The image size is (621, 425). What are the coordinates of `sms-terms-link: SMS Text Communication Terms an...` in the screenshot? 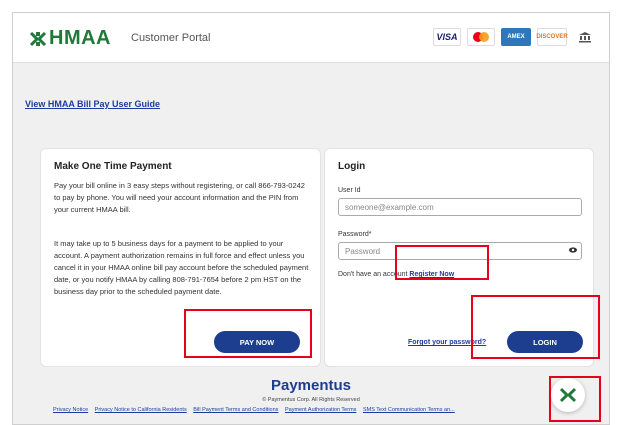 It's located at (409, 410).